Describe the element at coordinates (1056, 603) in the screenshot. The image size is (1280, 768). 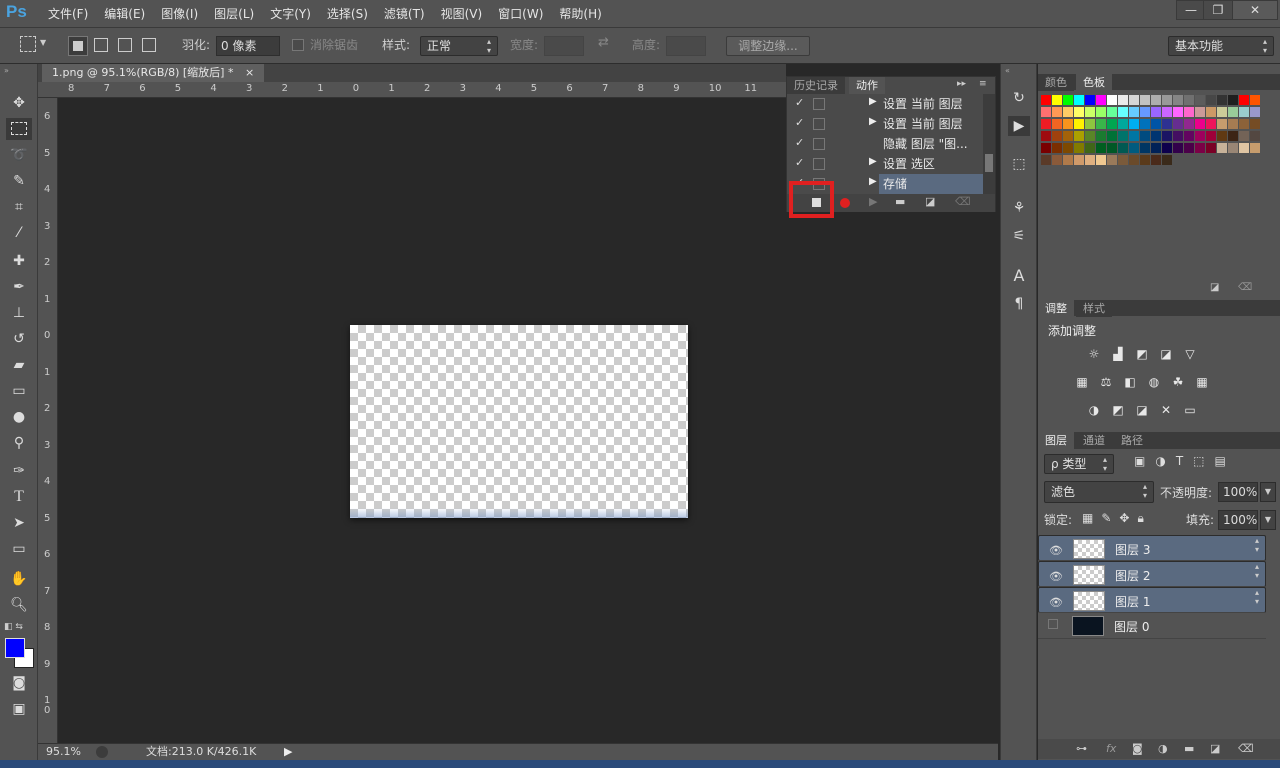
I see `visibility-eye-icon: 👁︎` at that location.